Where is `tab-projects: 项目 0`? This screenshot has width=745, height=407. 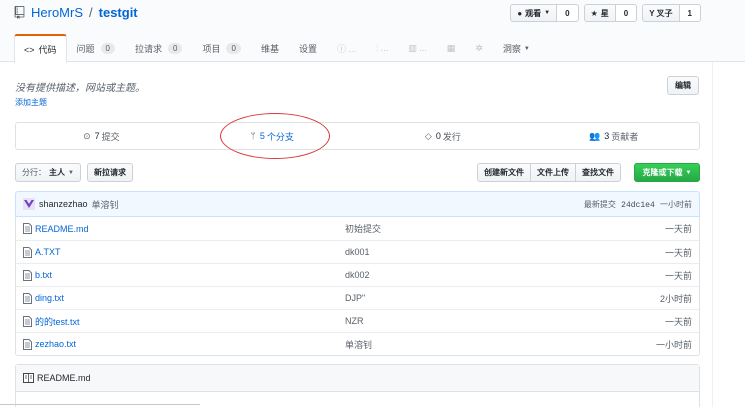
tab-projects: 项目 0 is located at coordinates (221, 48).